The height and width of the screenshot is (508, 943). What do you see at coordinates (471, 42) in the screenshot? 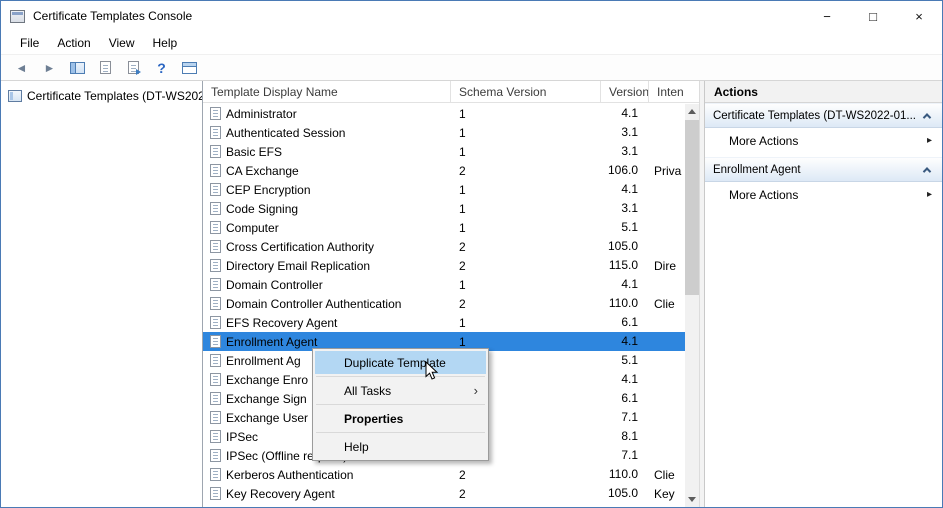
I see `menubar: File Action View Help` at bounding box center [471, 42].